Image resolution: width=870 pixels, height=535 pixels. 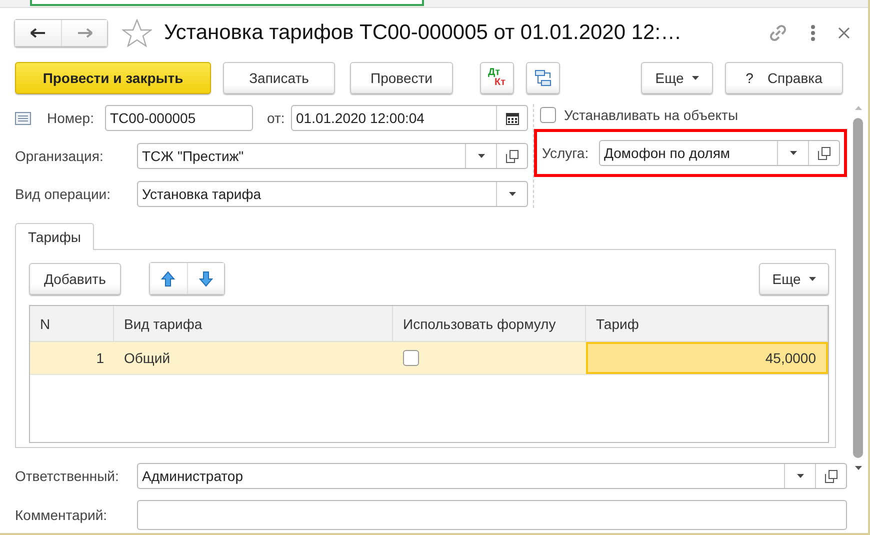 I want to click on close-icon, so click(x=844, y=33).